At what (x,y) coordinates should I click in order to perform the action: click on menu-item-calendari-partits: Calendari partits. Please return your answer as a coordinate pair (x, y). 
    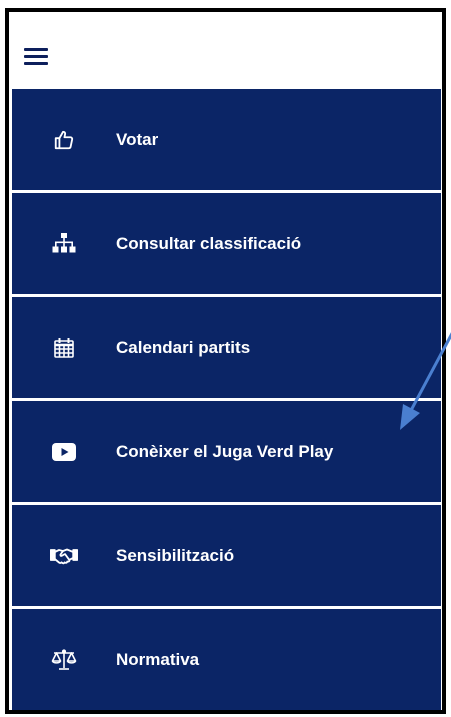
    Looking at the image, I should click on (226, 347).